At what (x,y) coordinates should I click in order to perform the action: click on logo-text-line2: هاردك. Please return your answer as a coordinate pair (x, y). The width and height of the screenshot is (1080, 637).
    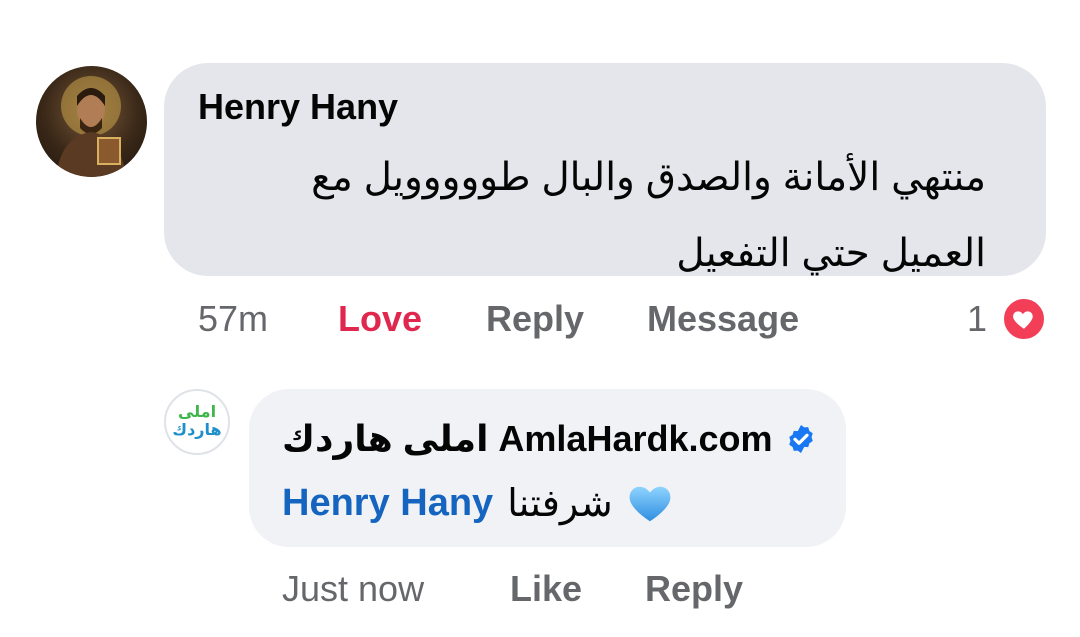
    Looking at the image, I should click on (197, 430).